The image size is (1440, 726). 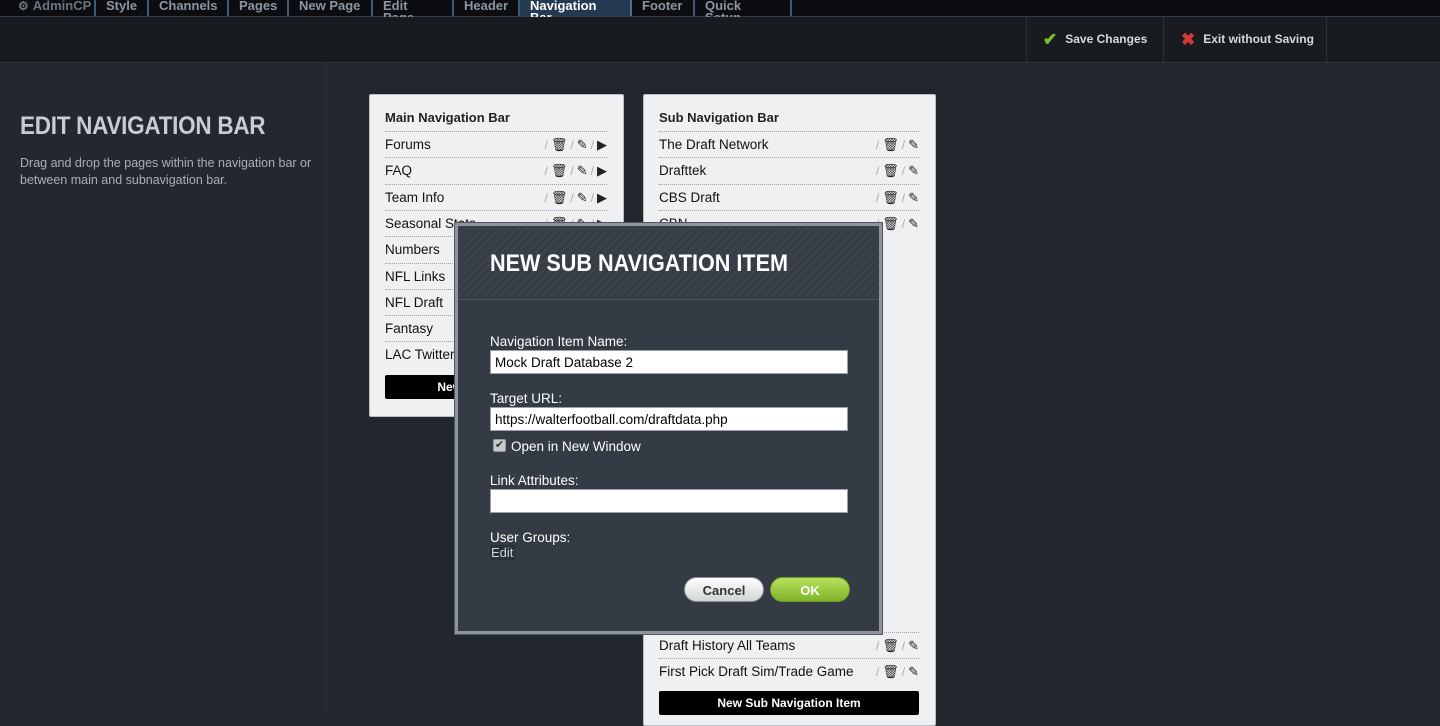 What do you see at coordinates (669, 419) in the screenshot?
I see `target-url-input` at bounding box center [669, 419].